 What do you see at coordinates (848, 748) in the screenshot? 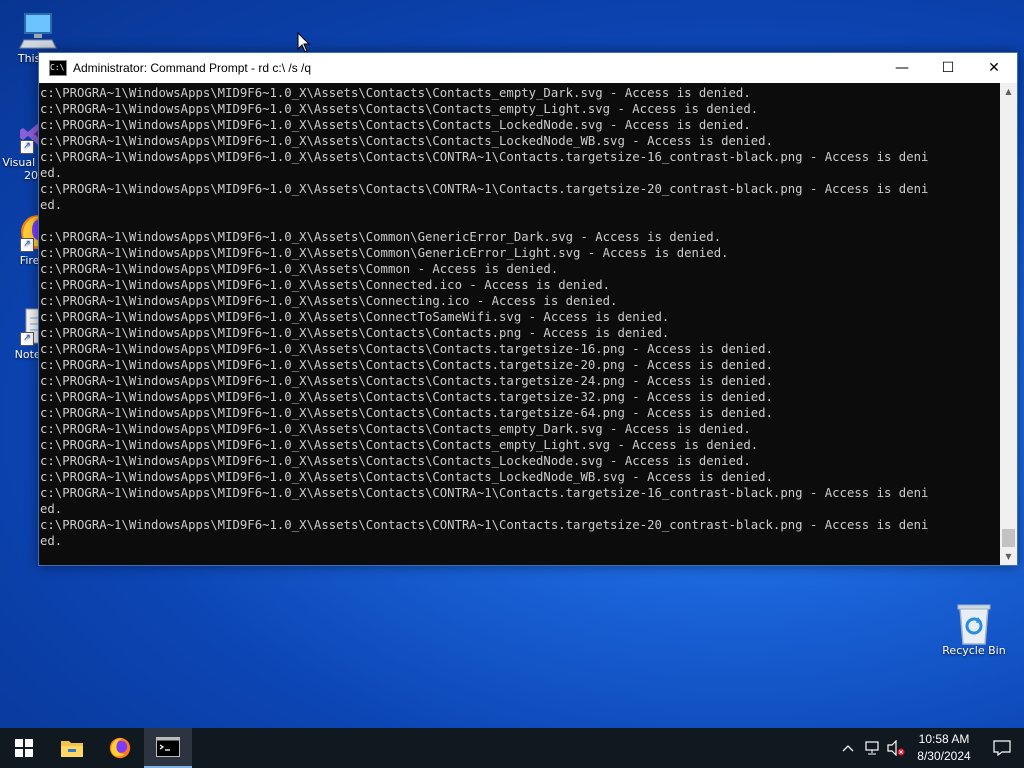
I see `chevron-up-icon` at bounding box center [848, 748].